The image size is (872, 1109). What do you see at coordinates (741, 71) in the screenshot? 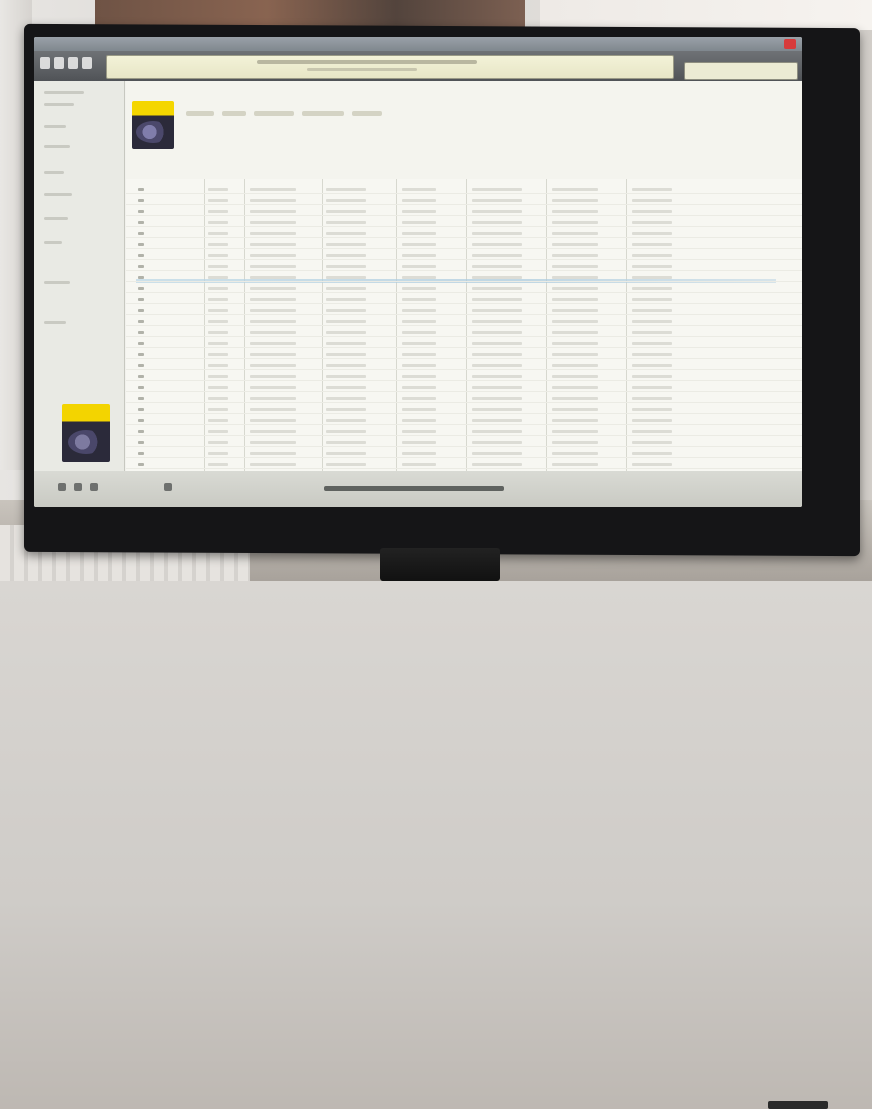
I see `search-input` at bounding box center [741, 71].